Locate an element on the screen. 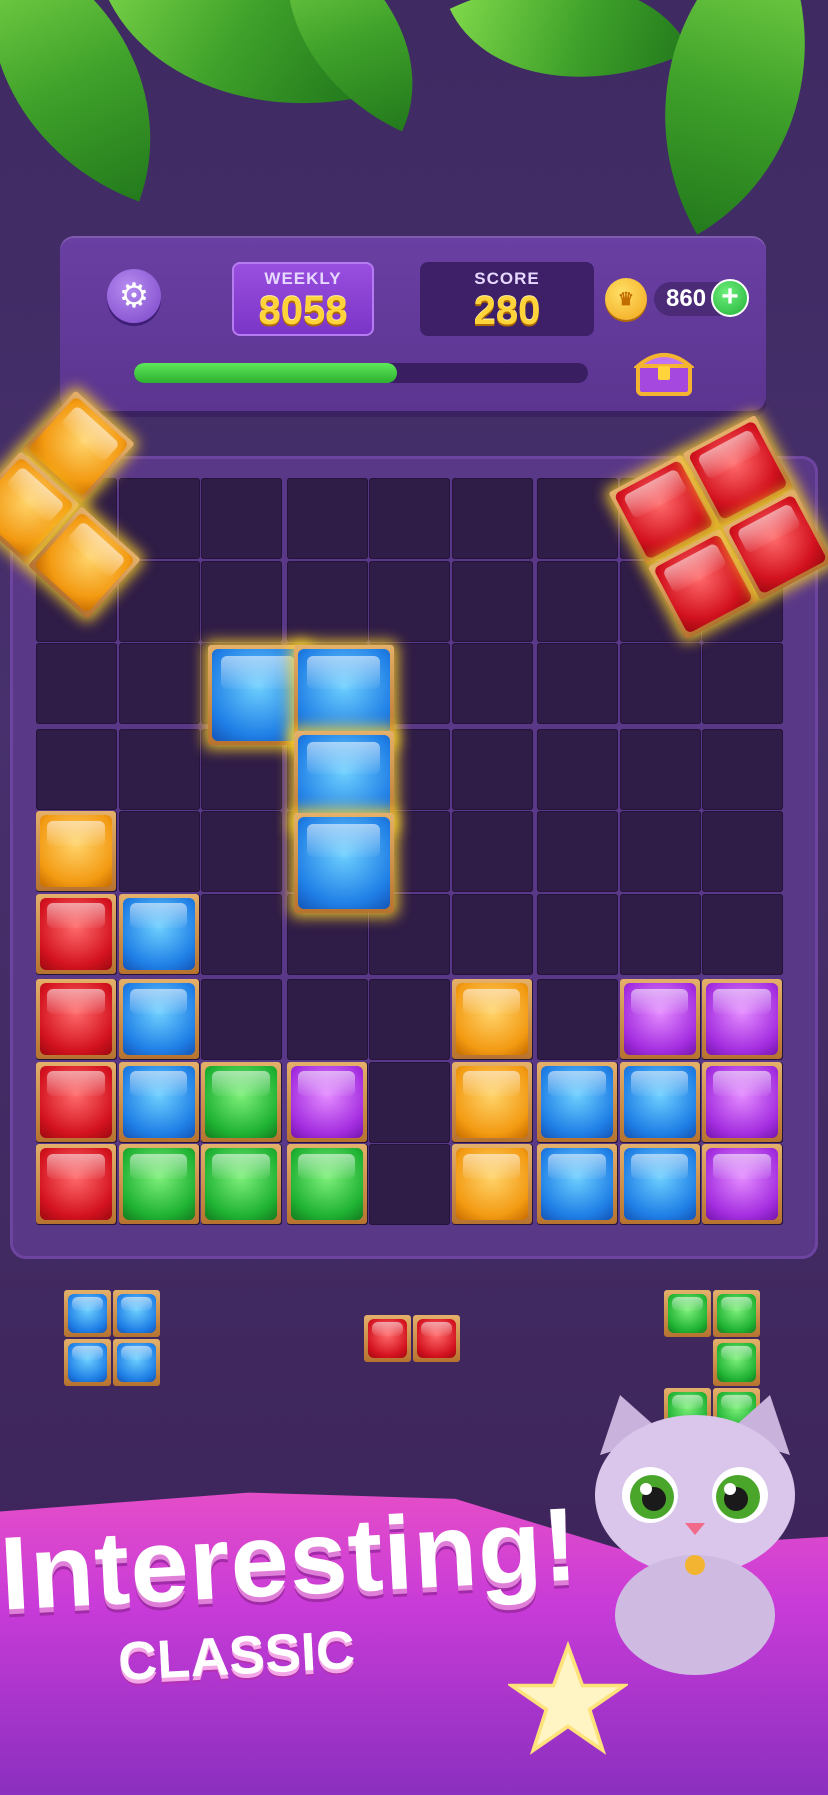 The image size is (828, 1795). banner-subtitle: CLASSIC is located at coordinates (236, 1656).